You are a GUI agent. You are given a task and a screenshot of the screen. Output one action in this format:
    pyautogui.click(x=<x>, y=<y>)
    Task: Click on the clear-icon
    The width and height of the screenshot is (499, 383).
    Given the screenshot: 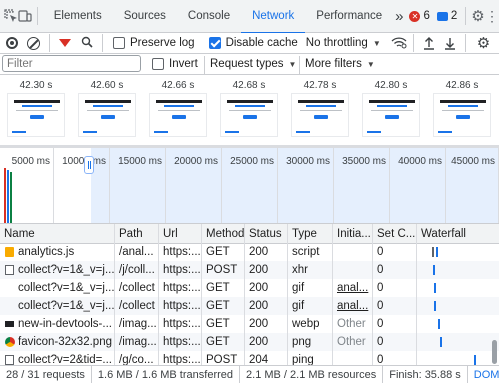 What is the action you would take?
    pyautogui.click(x=33, y=43)
    